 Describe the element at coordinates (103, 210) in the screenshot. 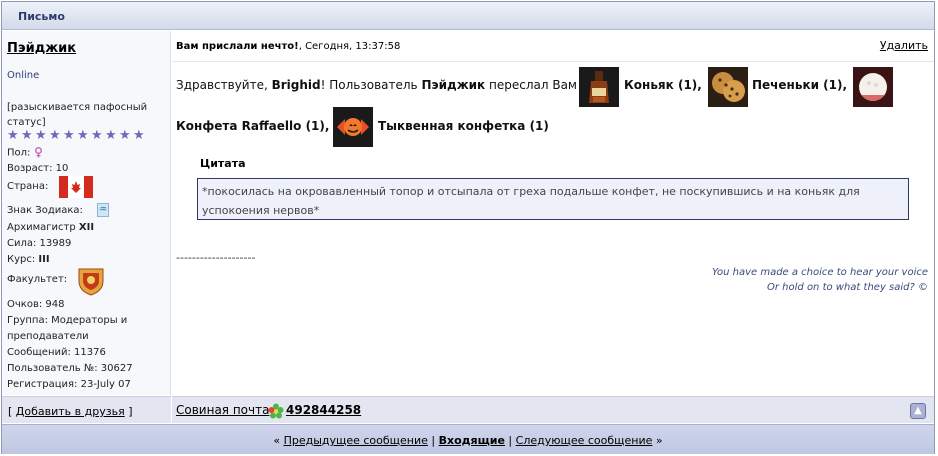

I see `zodiac-sign-icon: ♒` at that location.